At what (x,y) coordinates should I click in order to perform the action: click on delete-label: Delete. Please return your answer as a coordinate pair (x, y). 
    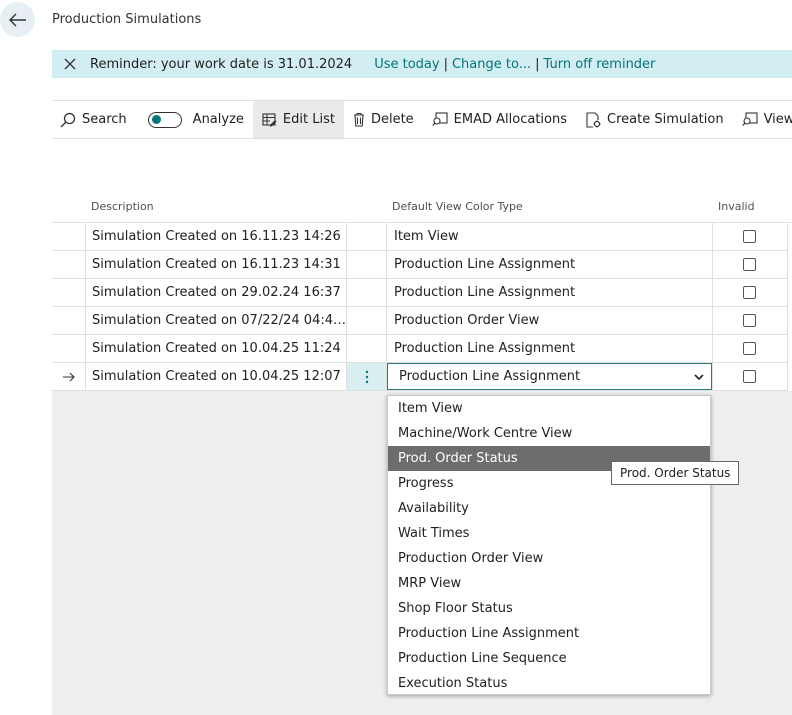
    Looking at the image, I should click on (392, 119).